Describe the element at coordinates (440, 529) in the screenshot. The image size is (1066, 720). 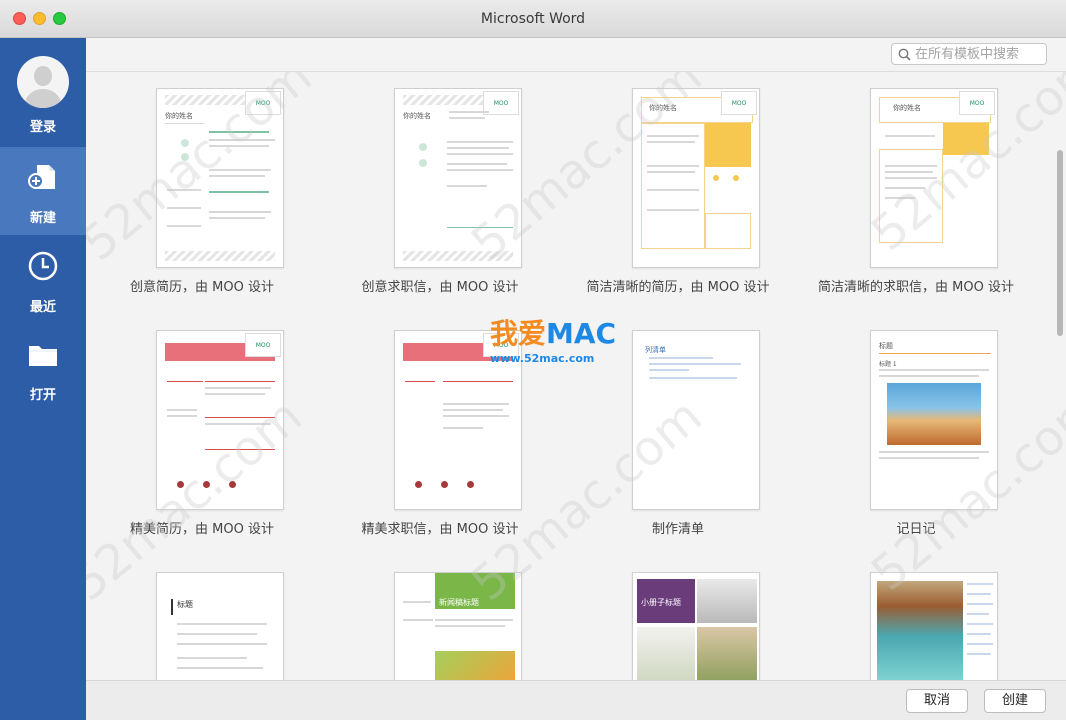
I see `template-caption: 精美求职信，由 MOO 设计` at that location.